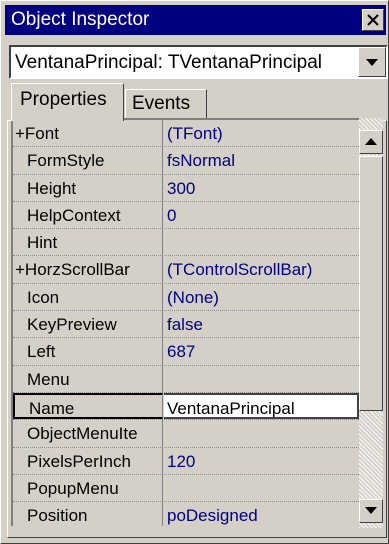 This screenshot has height=544, width=389. What do you see at coordinates (240, 270) in the screenshot?
I see `property-value: (TControlScrollBar)` at bounding box center [240, 270].